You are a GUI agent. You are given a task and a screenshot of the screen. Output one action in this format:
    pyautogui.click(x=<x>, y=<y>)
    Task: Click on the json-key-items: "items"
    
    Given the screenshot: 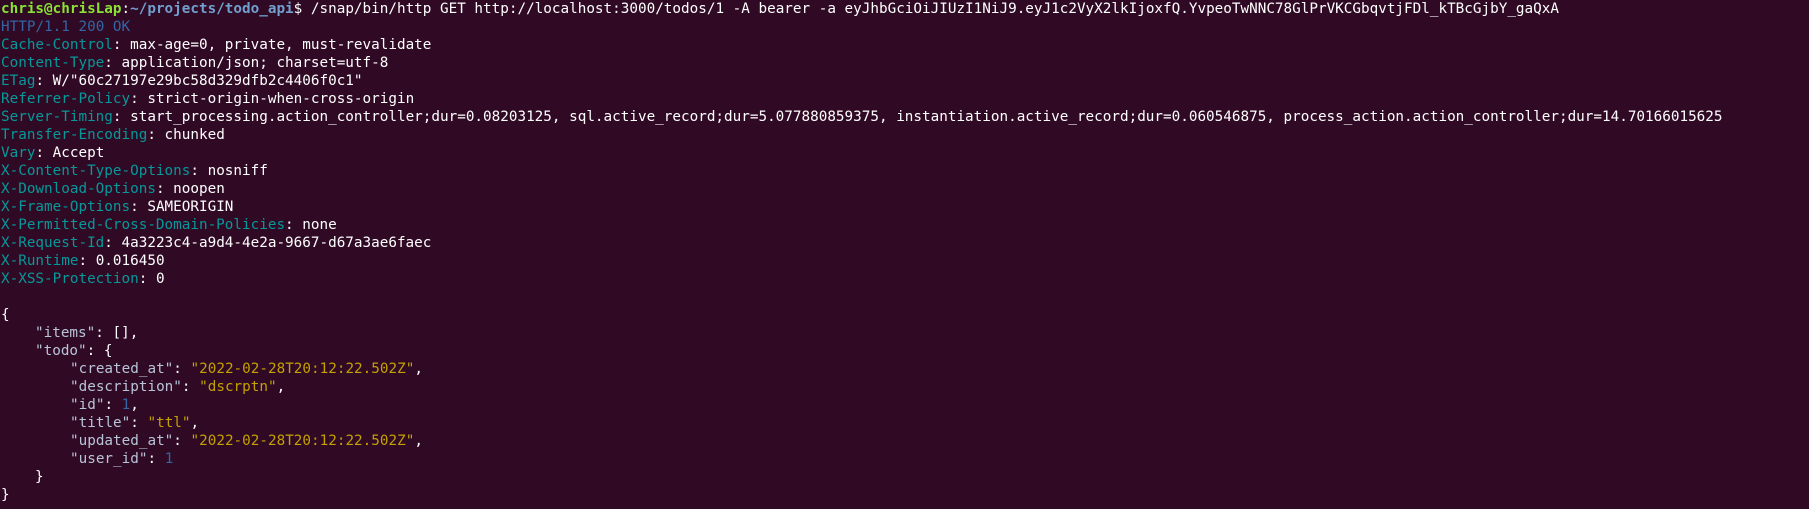 What is the action you would take?
    pyautogui.click(x=65, y=333)
    